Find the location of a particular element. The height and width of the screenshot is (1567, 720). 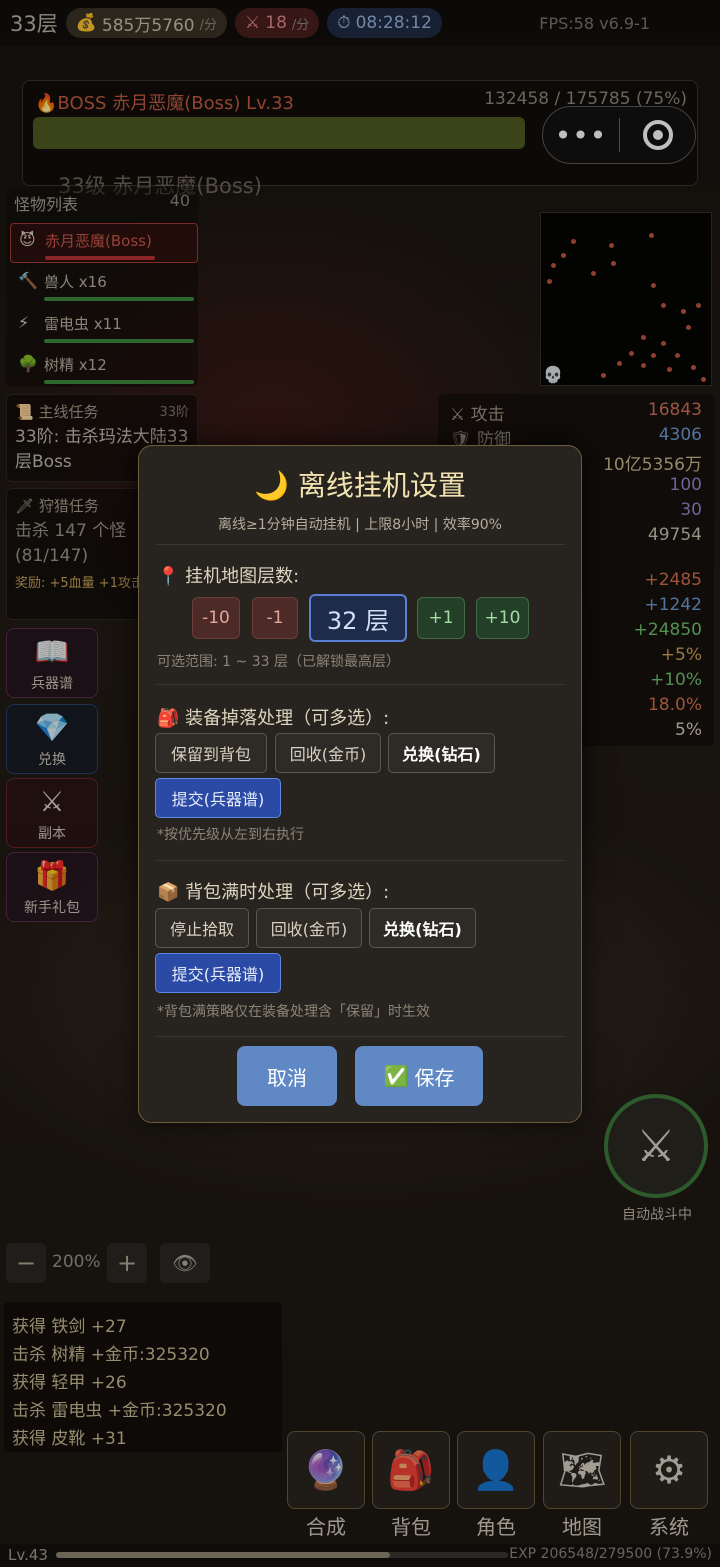

dialog-subtitle: 离线≥1分钟自动挂机 | 上限8小时 | 效率90% is located at coordinates (360, 525).